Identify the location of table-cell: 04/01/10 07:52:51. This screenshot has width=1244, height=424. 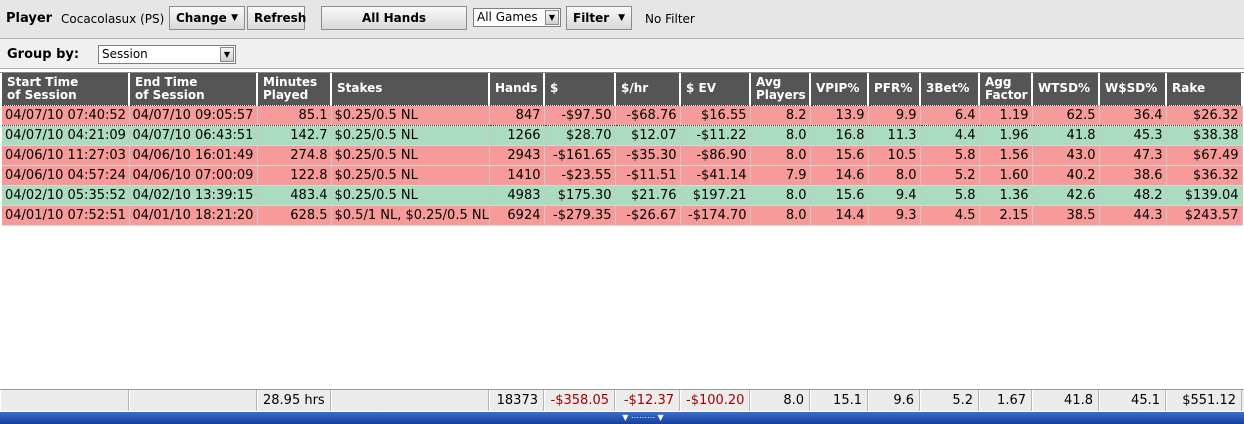
(66, 215).